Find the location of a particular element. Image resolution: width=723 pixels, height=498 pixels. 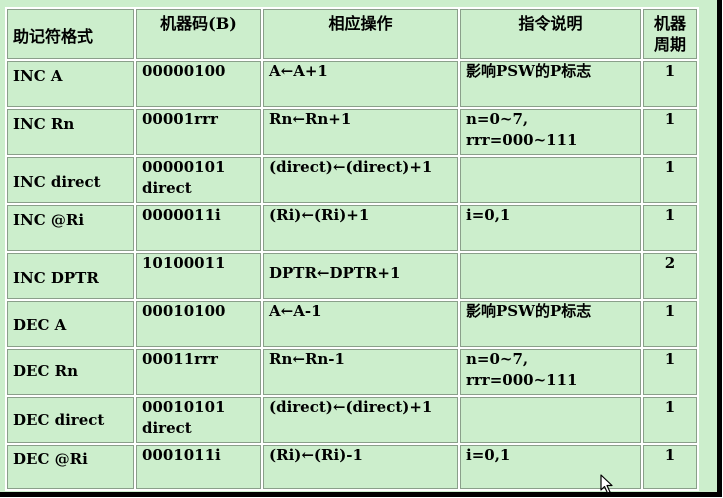

table-row: INC DPTR 10100011 DPTR←DPTR+1 2 is located at coordinates (353, 277).